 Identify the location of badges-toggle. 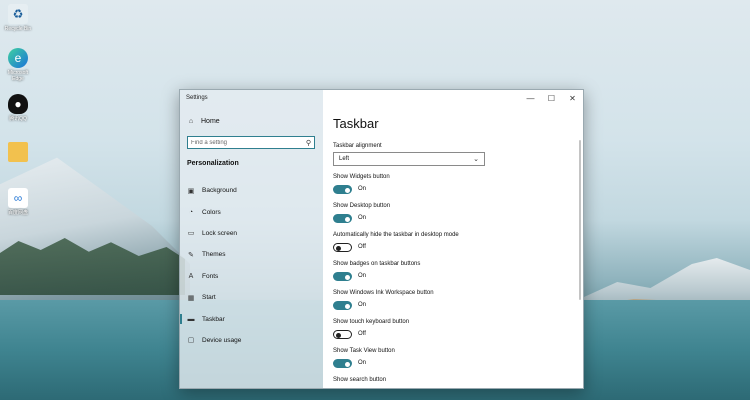
(342, 276).